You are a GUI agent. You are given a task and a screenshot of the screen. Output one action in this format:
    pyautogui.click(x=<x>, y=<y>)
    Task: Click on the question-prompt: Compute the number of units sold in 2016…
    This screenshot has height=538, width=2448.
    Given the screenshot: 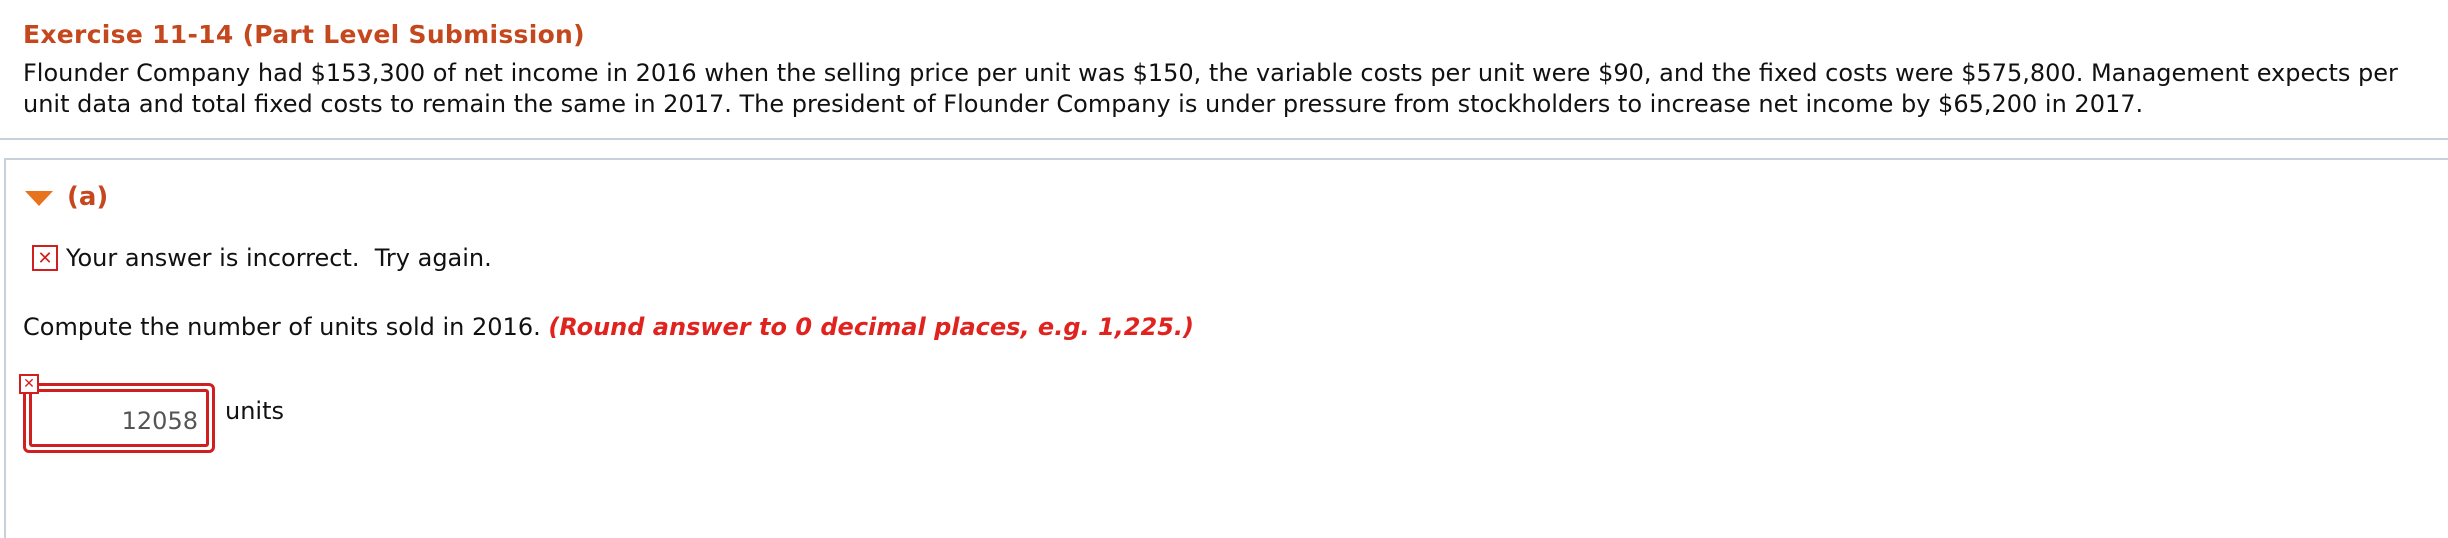 What is the action you would take?
    pyautogui.click(x=286, y=327)
    